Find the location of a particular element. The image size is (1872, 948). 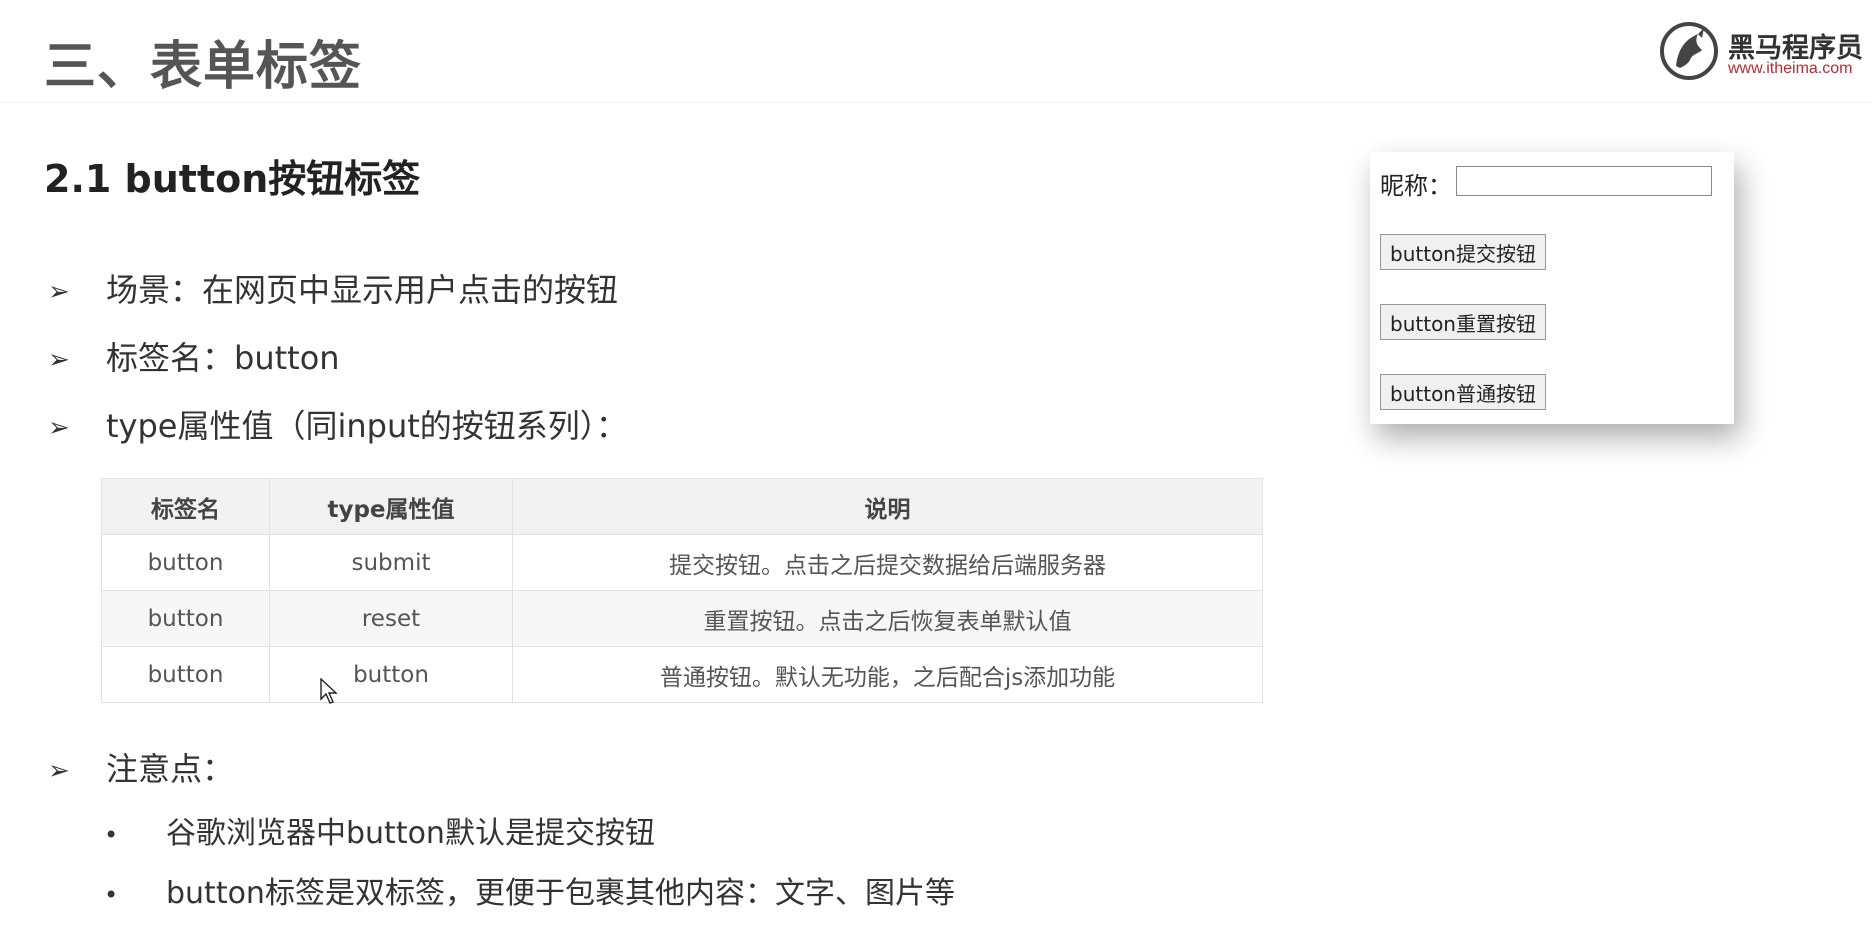

bullet-text: 标签名：button is located at coordinates (223, 358).